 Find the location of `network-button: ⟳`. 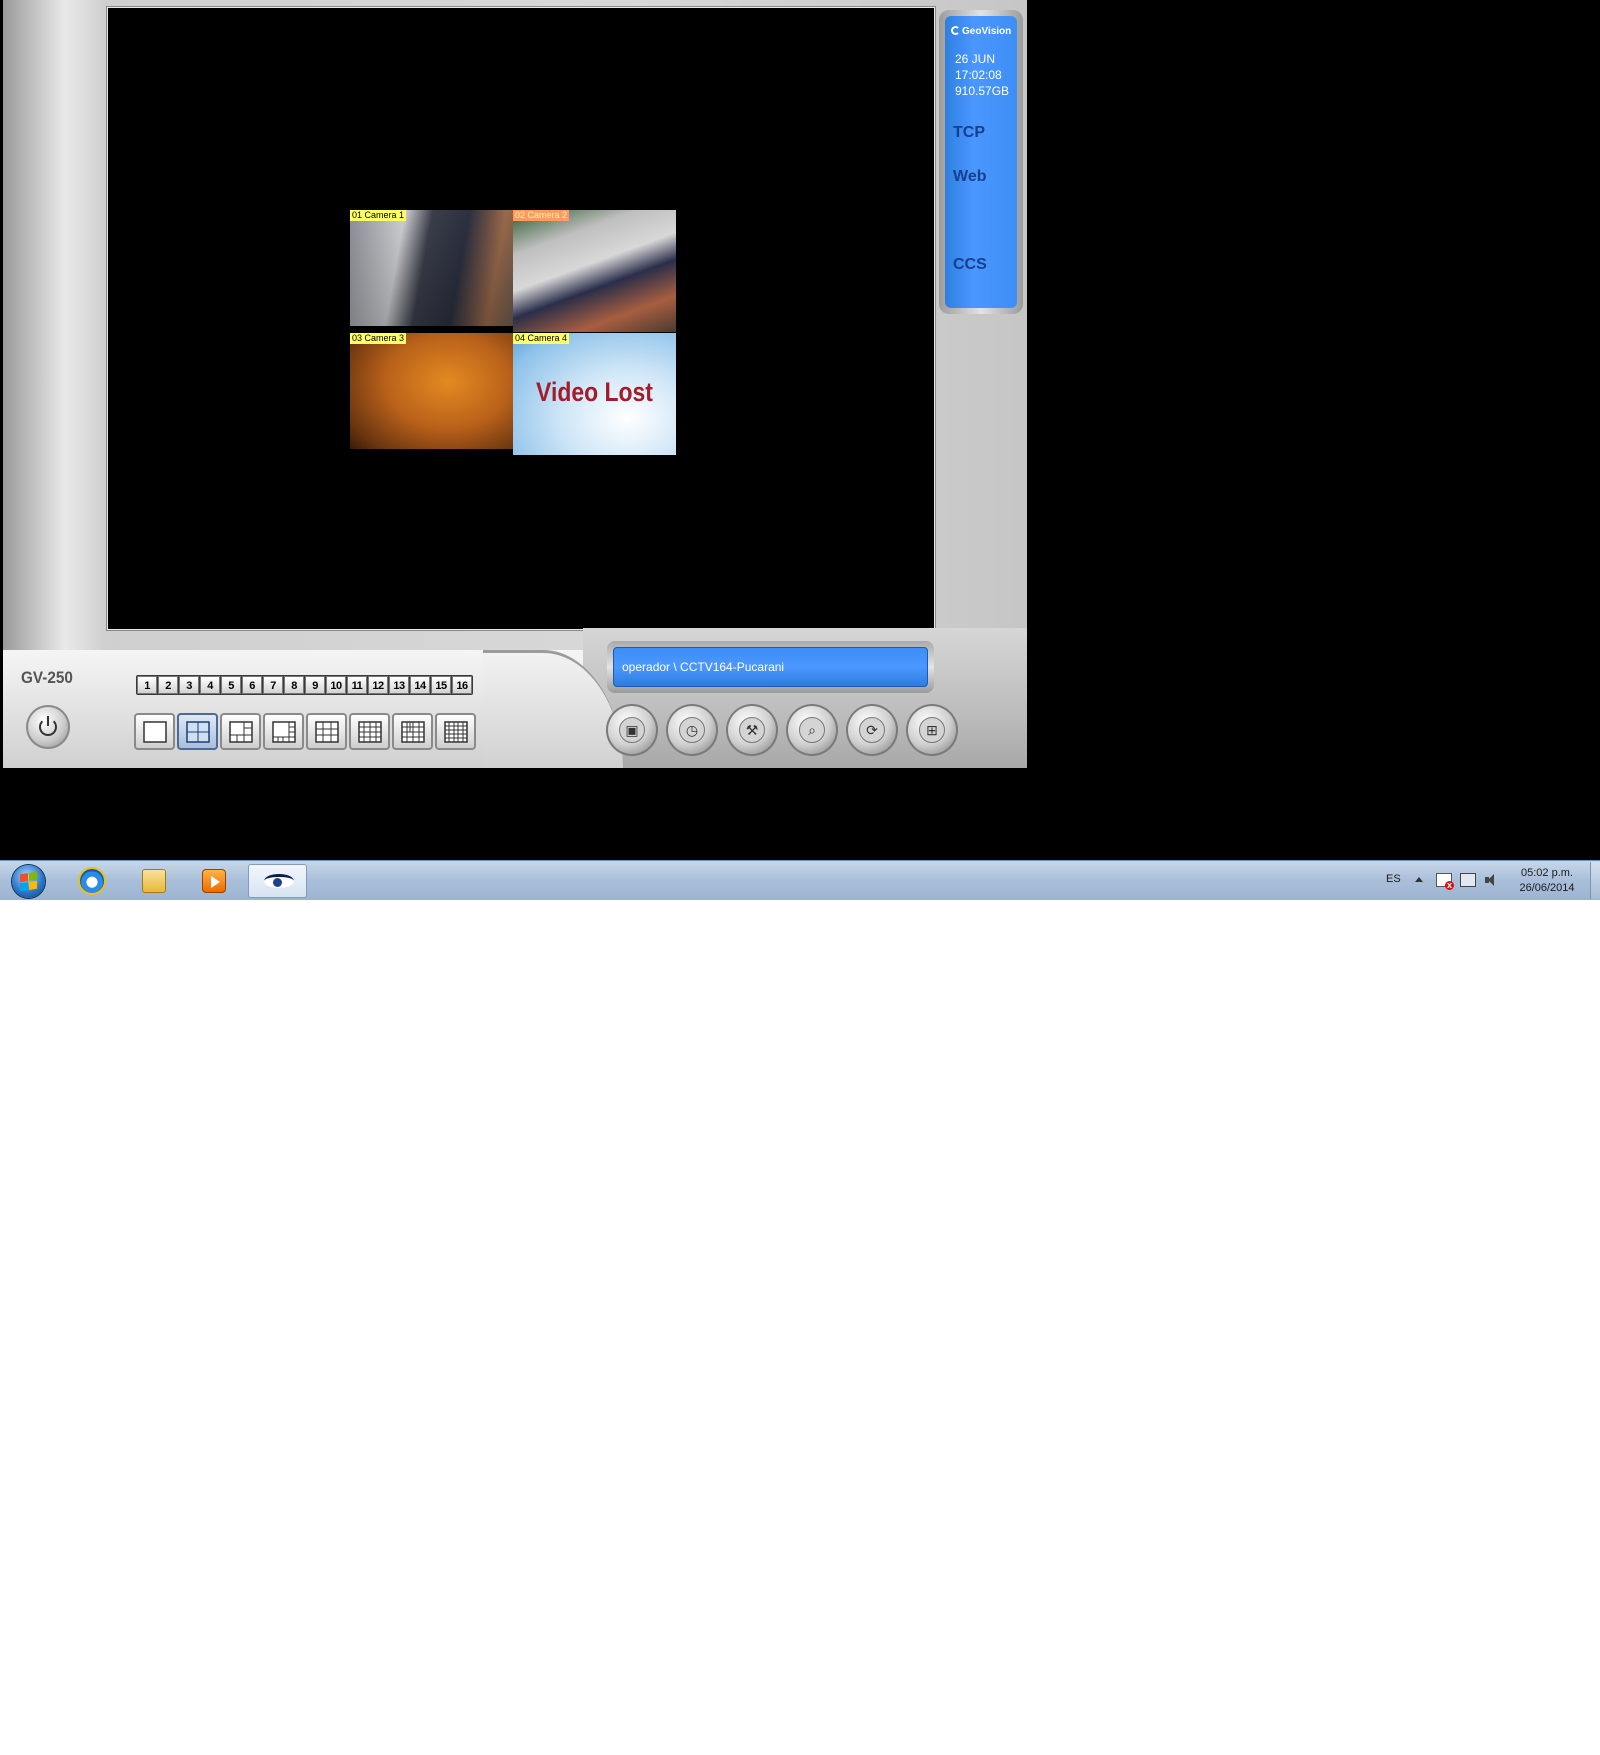

network-button: ⟳ is located at coordinates (872, 730).